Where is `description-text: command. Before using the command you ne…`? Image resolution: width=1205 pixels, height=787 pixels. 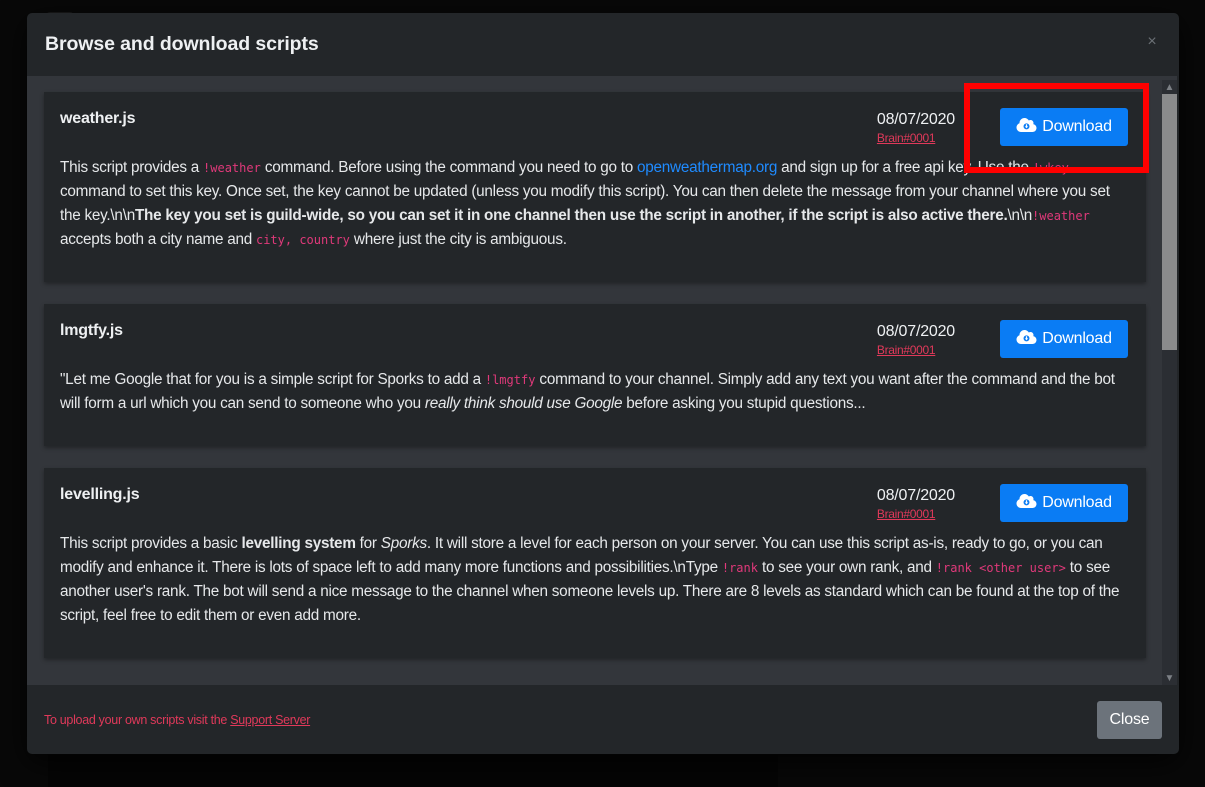 description-text: command. Before using the command you ne… is located at coordinates (449, 167).